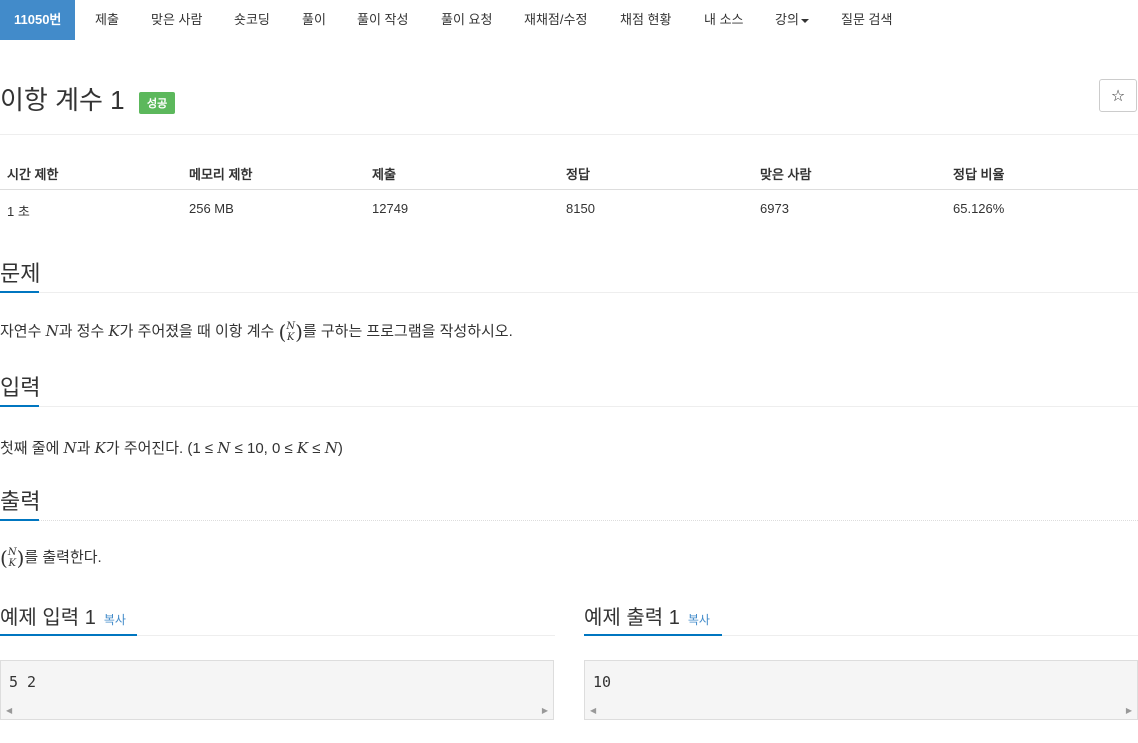 This screenshot has height=743, width=1138. What do you see at coordinates (390, 208) in the screenshot?
I see `table-cell-submissions: 12749` at bounding box center [390, 208].